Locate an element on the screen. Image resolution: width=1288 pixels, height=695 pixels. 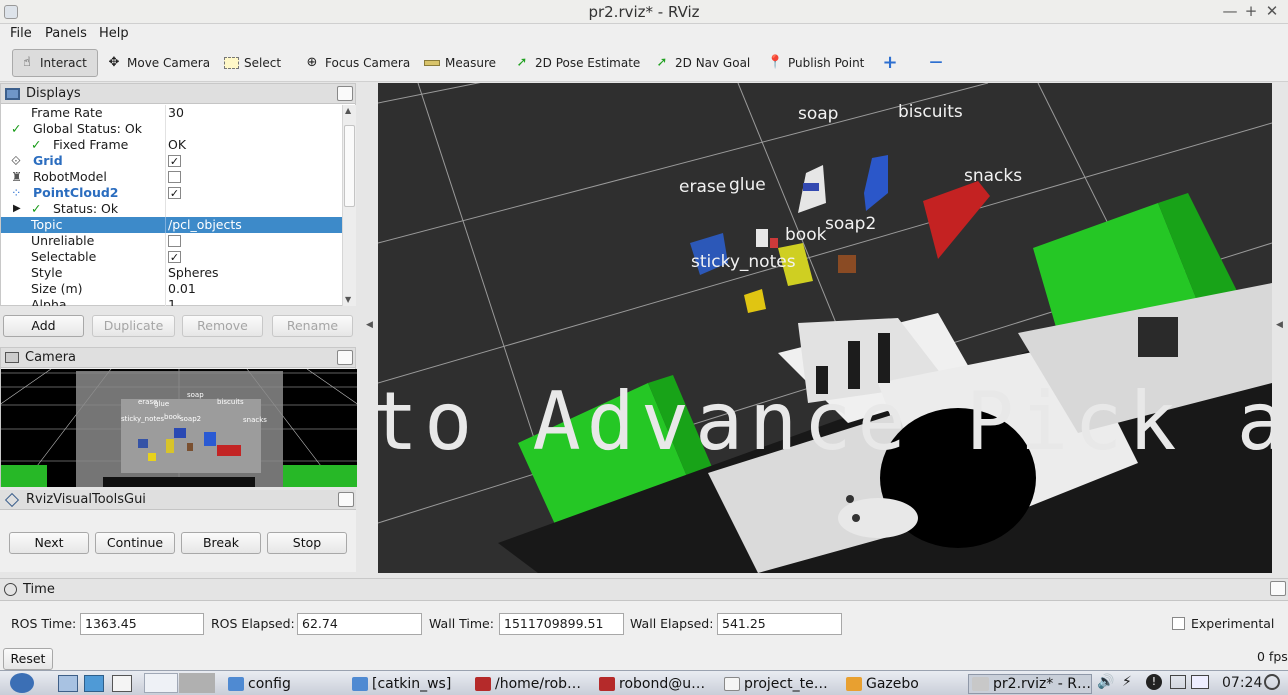
row-label: Alpha is located at coordinates (49, 301).